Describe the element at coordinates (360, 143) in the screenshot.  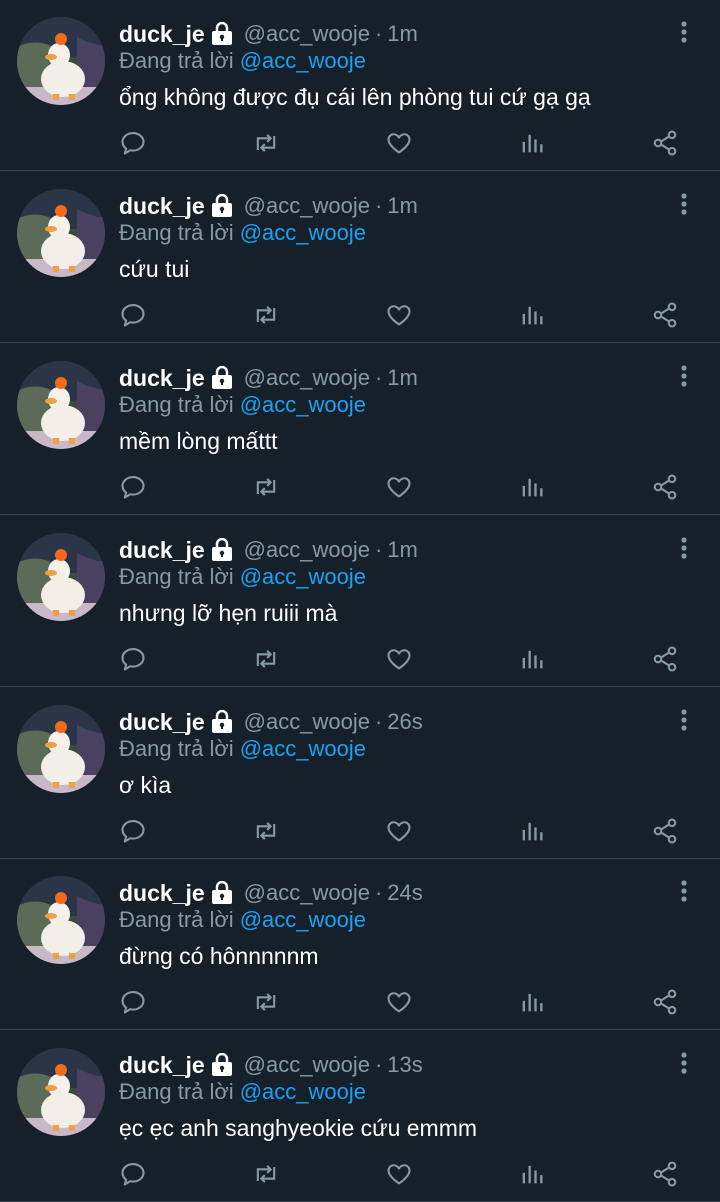
I see `tweet-actions` at that location.